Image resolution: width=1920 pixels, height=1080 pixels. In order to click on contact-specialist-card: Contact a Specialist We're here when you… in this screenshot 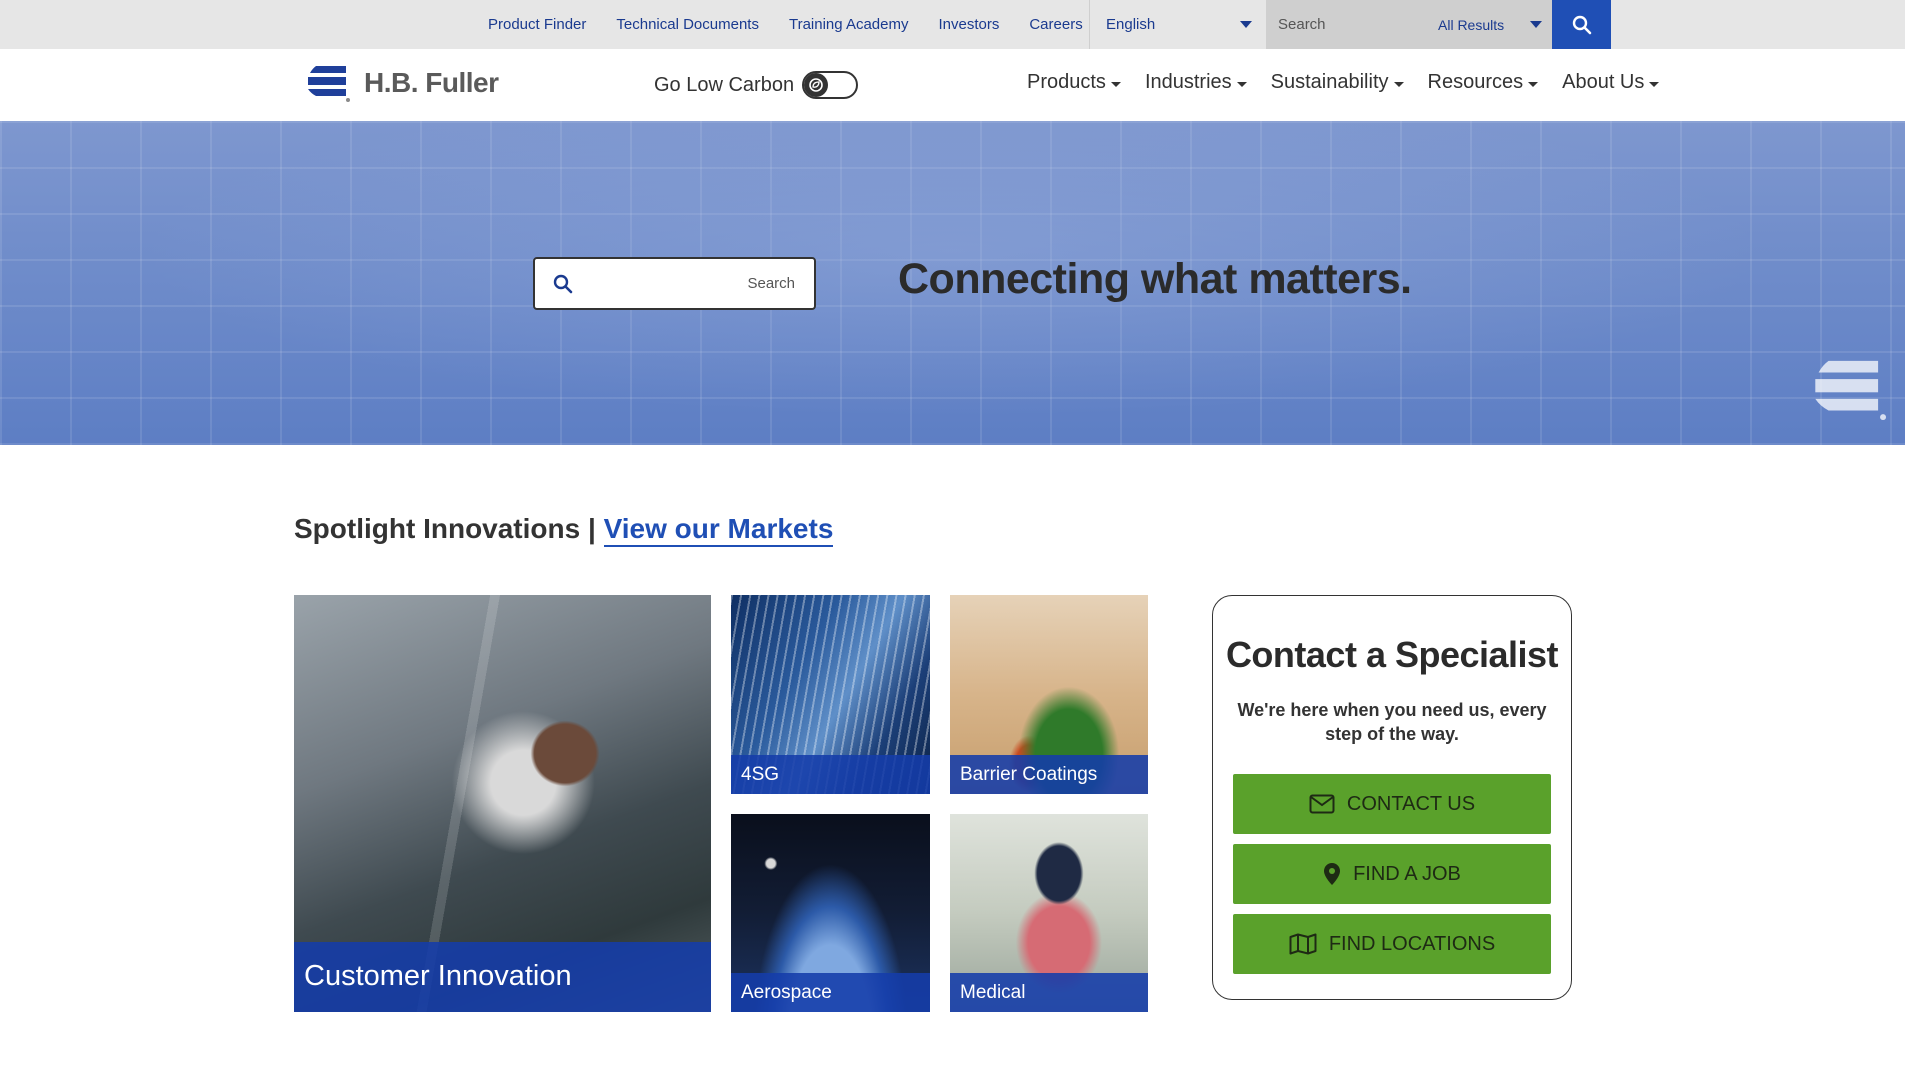, I will do `click(1392, 797)`.